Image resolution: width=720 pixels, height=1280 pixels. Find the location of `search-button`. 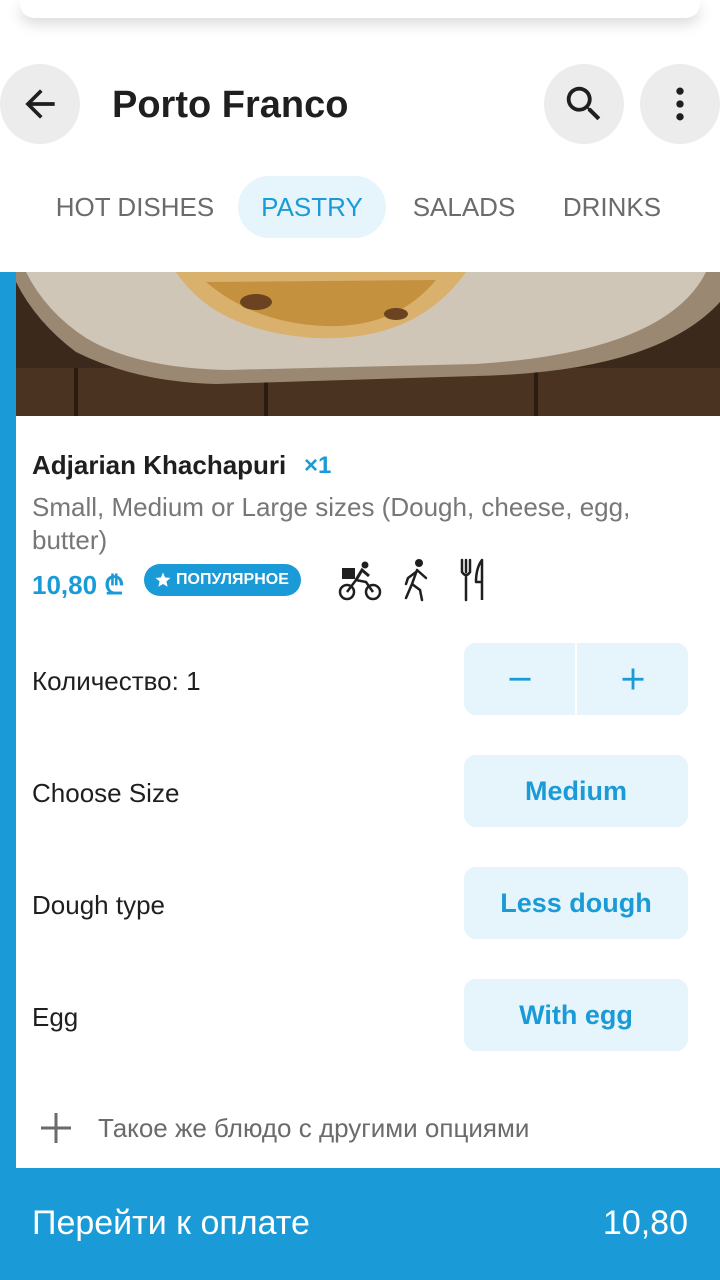

search-button is located at coordinates (584, 104).